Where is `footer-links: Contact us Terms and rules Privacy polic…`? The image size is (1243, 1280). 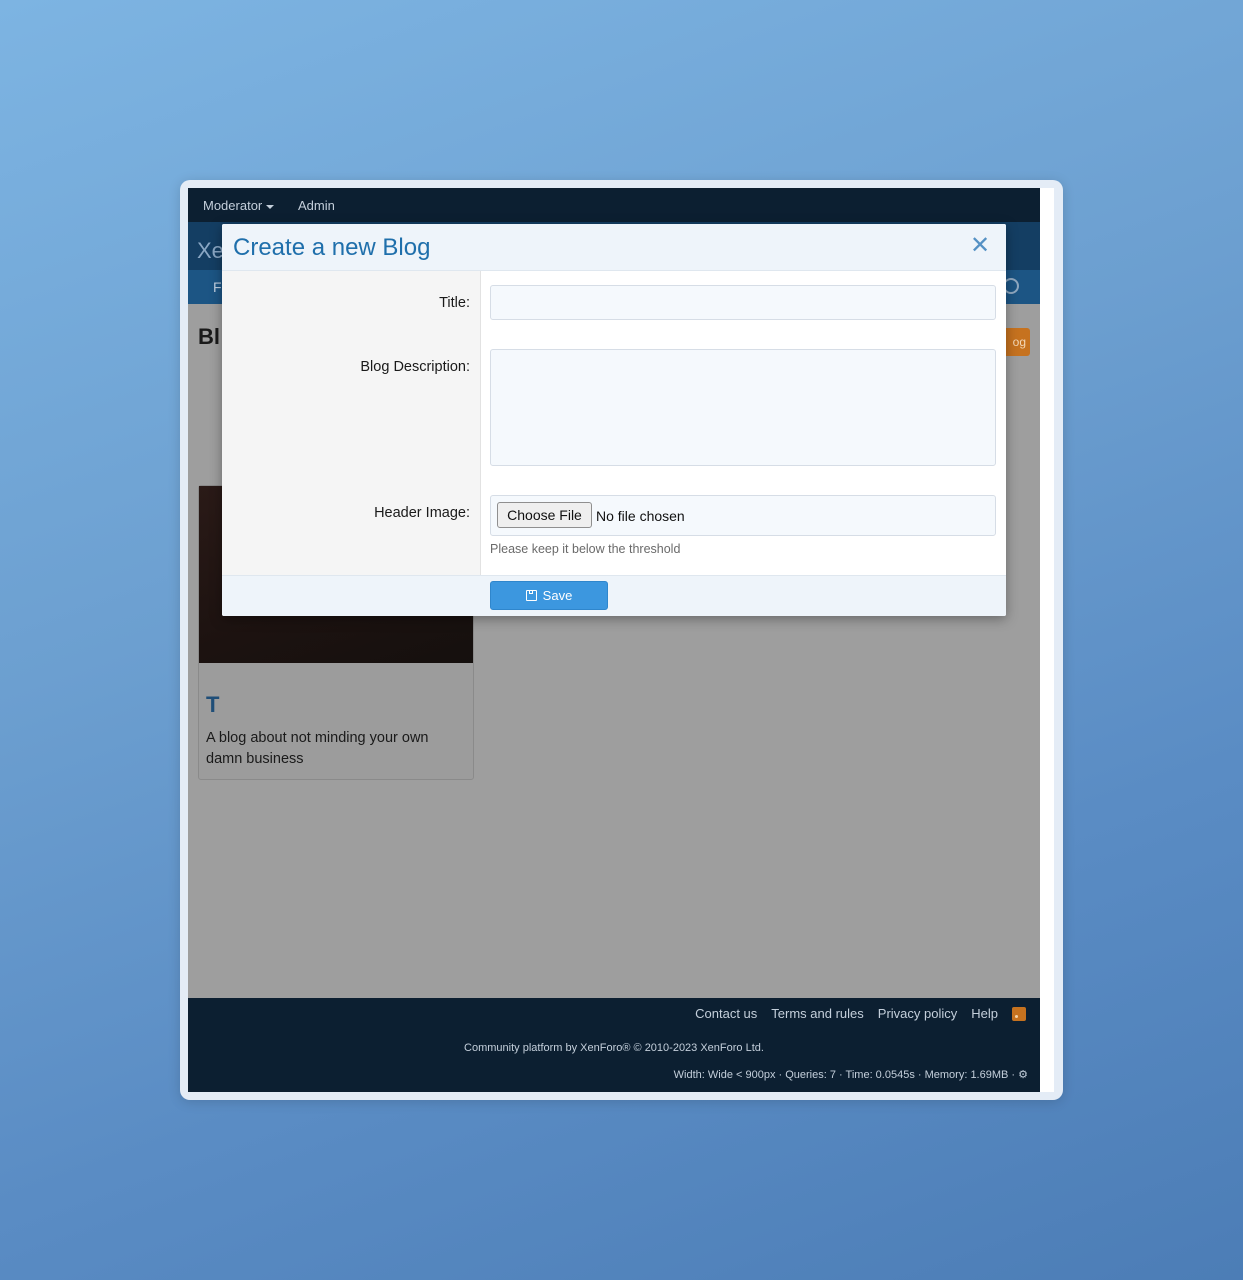
footer-links: Contact us Terms and rules Privacy polic… is located at coordinates (860, 1013).